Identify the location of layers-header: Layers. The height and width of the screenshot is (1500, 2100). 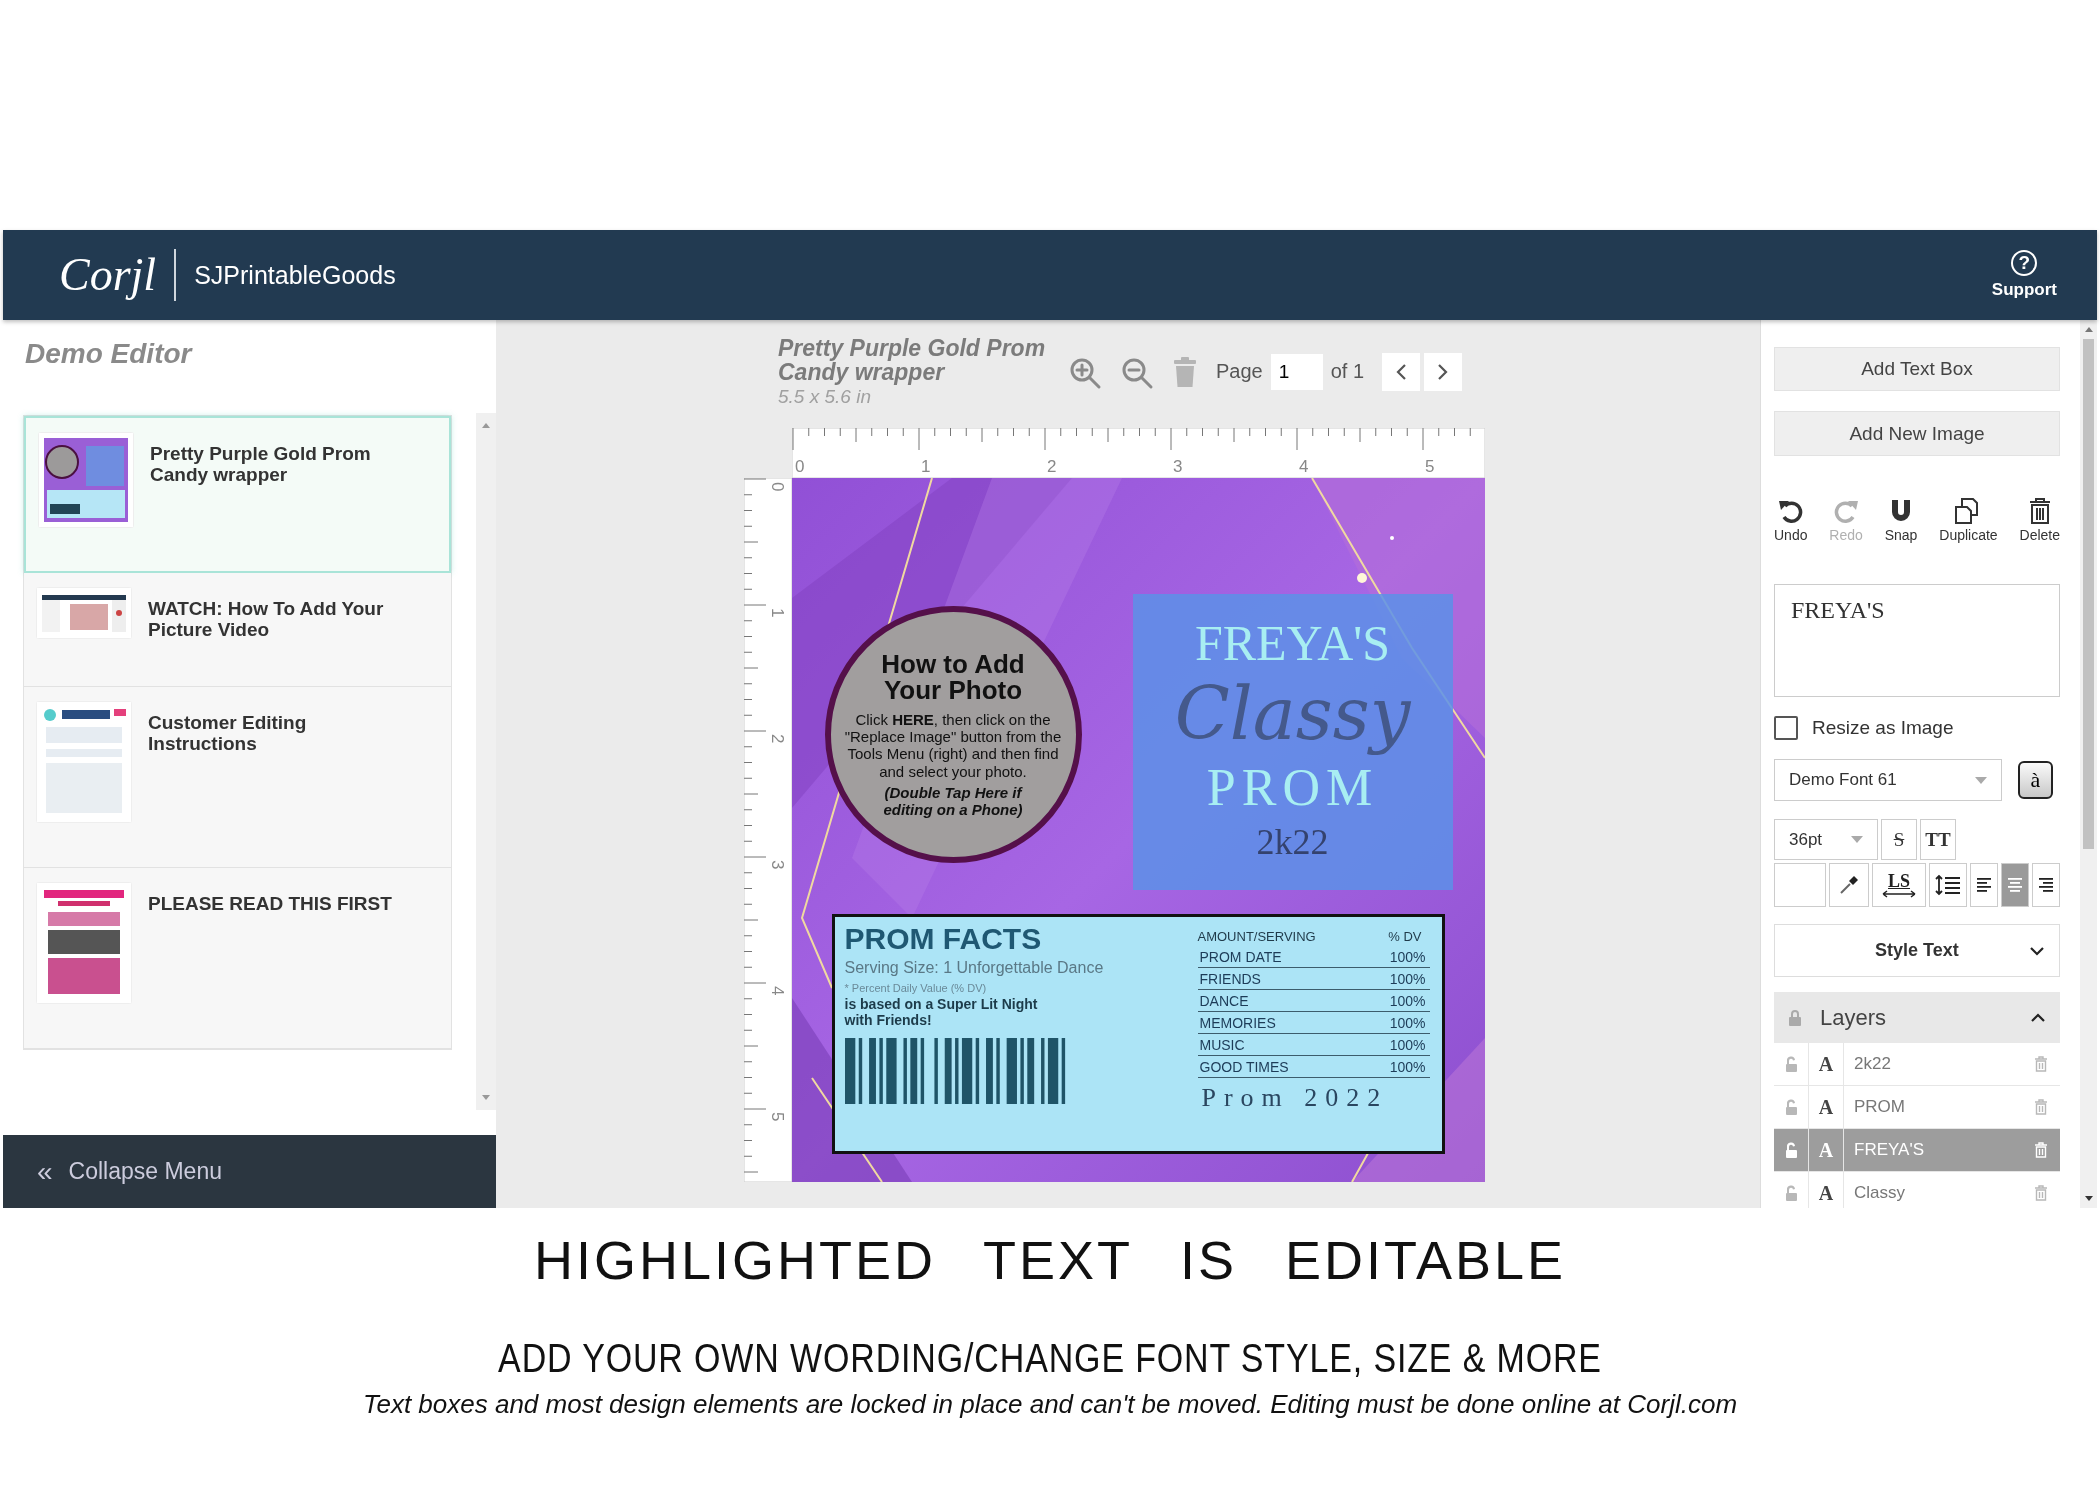
(1917, 1017).